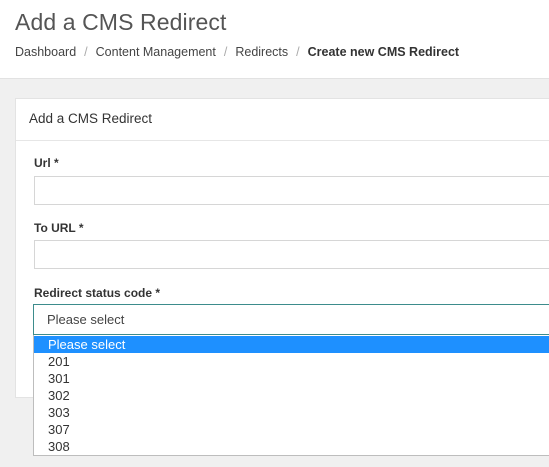 This screenshot has height=467, width=549. Describe the element at coordinates (291, 344) in the screenshot. I see `option-please-select: Please select` at that location.